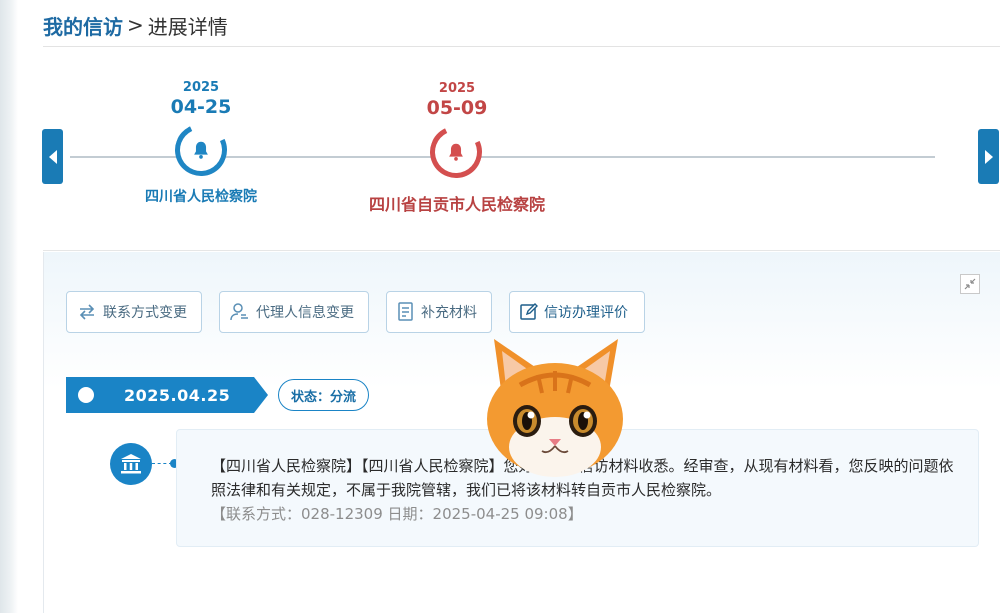 This screenshot has height=613, width=1000. I want to click on contact-change-button: 联系方式变更, so click(134, 312).